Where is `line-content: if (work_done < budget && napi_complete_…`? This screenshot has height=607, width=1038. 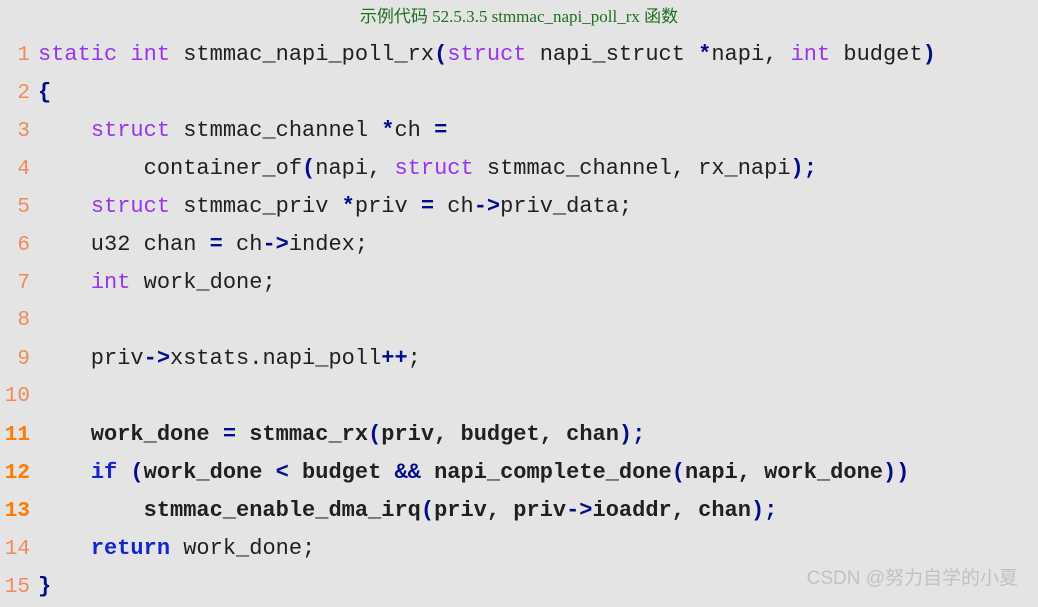
line-content: if (work_done < budget && napi_complete_… is located at coordinates (538, 473).